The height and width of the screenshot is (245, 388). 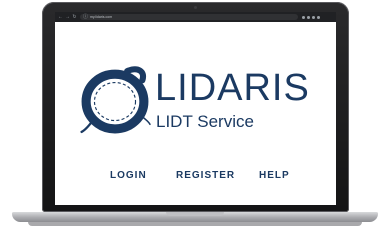 What do you see at coordinates (318, 17) in the screenshot?
I see `menu-icon` at bounding box center [318, 17].